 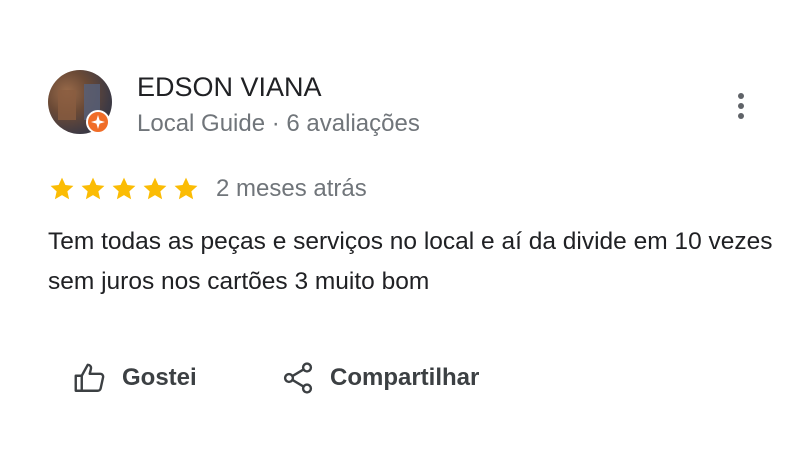 I want to click on avatar, so click(x=80, y=102).